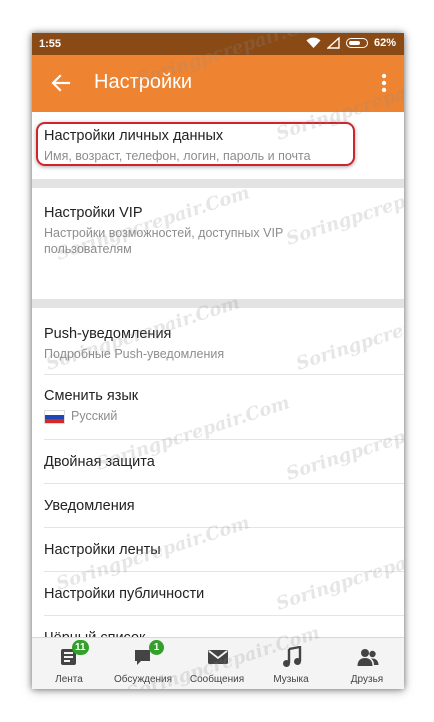 The height and width of the screenshot is (722, 434). What do you see at coordinates (356, 43) in the screenshot?
I see `battery-icon` at bounding box center [356, 43].